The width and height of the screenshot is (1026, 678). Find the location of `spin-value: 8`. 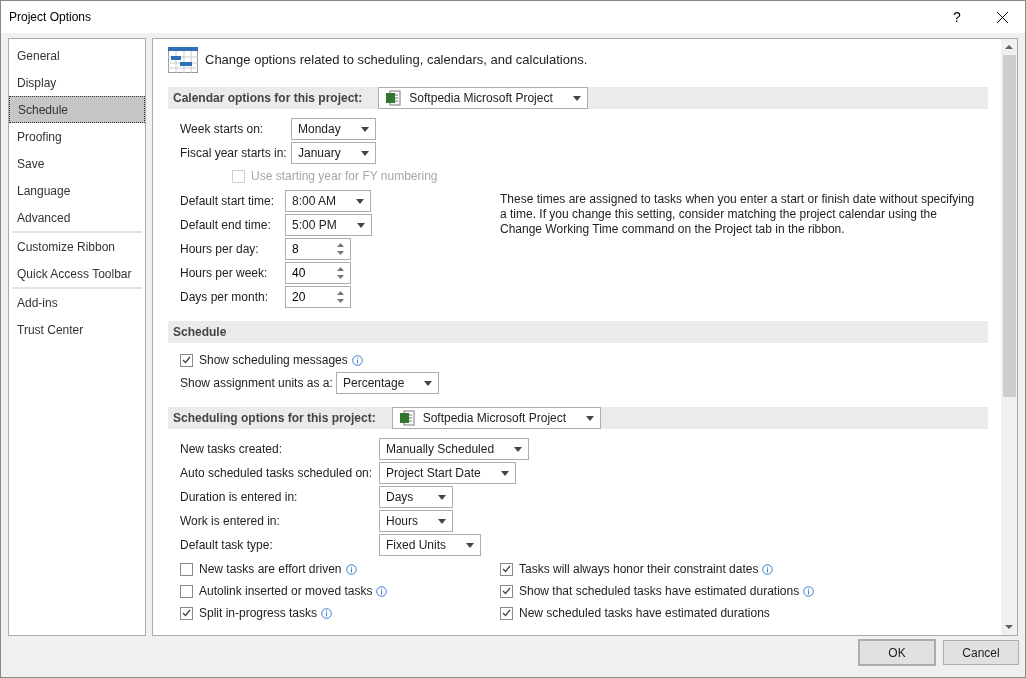

spin-value: 8 is located at coordinates (295, 249).